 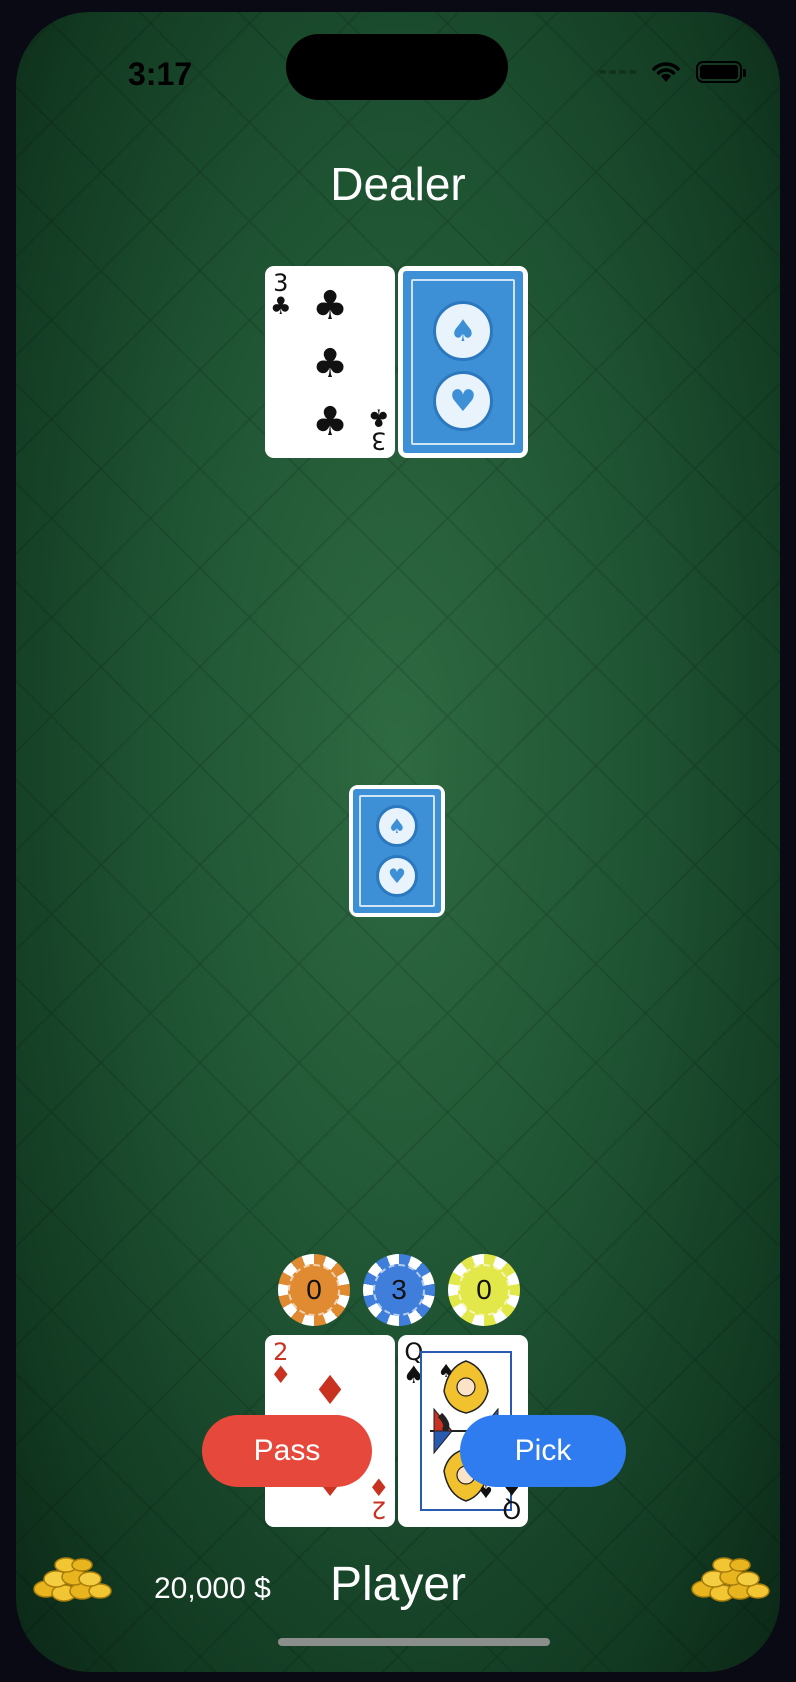 I want to click on bet-chips: 0 3 0, so click(x=398, y=1291).